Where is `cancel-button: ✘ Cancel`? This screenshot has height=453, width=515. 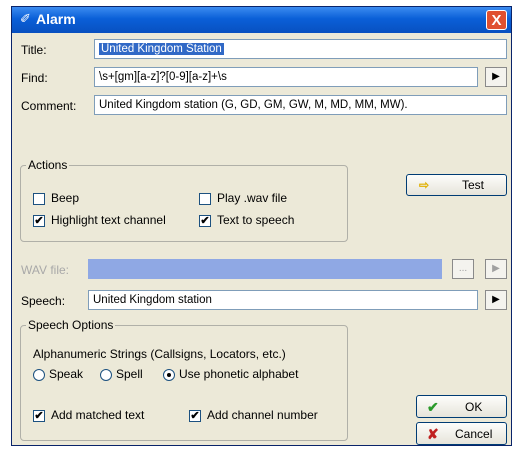 cancel-button: ✘ Cancel is located at coordinates (461, 433).